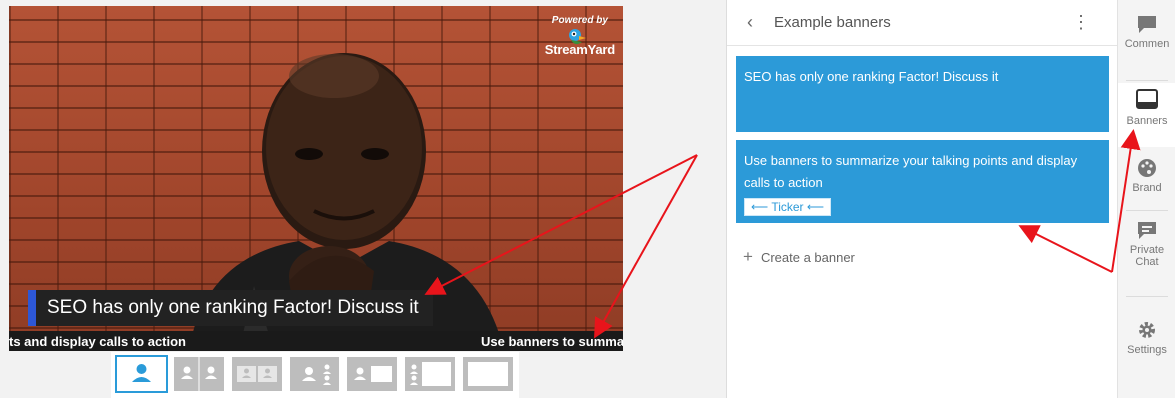 The image size is (1175, 398). I want to click on rail-item-comments: Commen, so click(1146, 45).